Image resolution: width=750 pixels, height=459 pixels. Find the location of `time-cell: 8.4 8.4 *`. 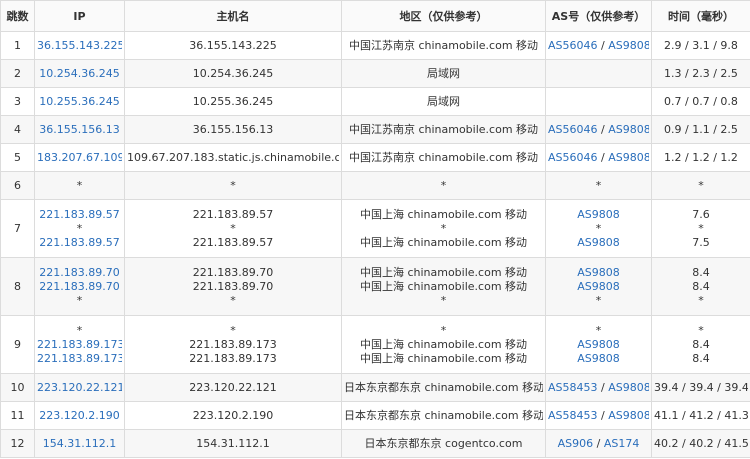

time-cell: 8.4 8.4 * is located at coordinates (700, 286).